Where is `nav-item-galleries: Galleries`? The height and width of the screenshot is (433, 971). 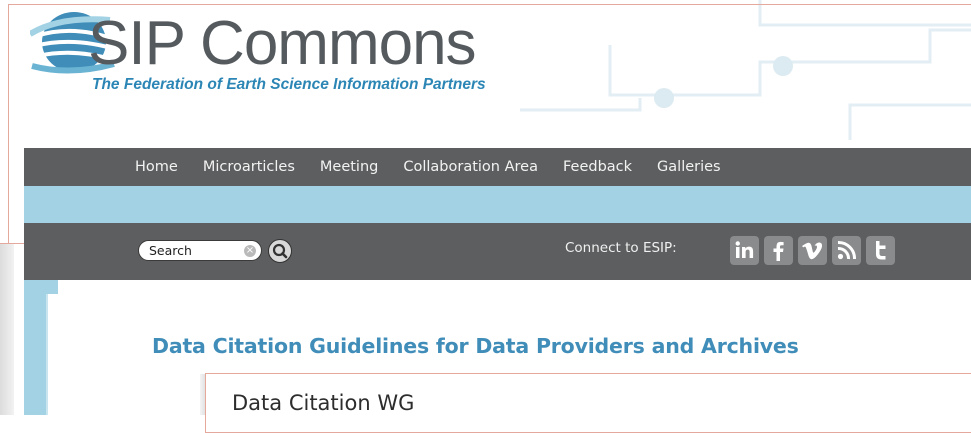 nav-item-galleries: Galleries is located at coordinates (689, 167).